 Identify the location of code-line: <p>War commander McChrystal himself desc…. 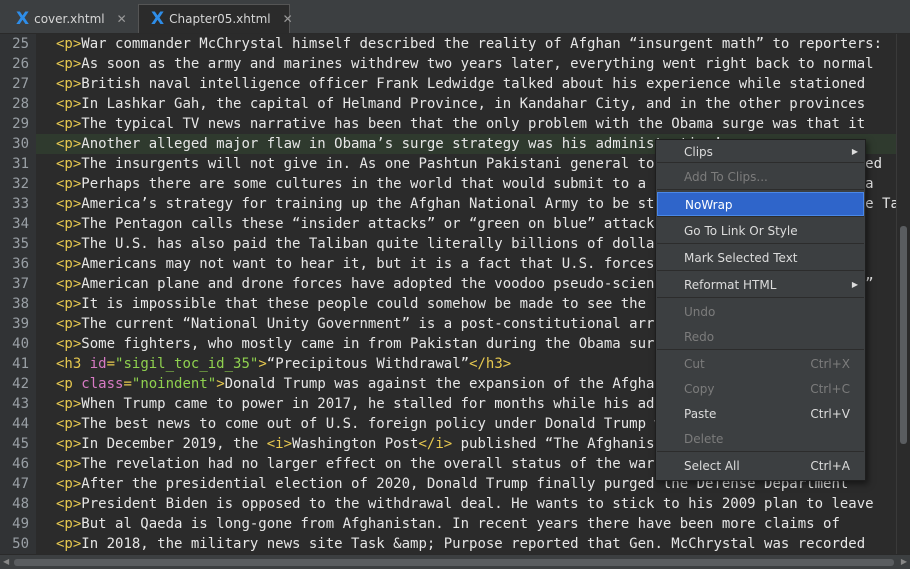
(469, 44).